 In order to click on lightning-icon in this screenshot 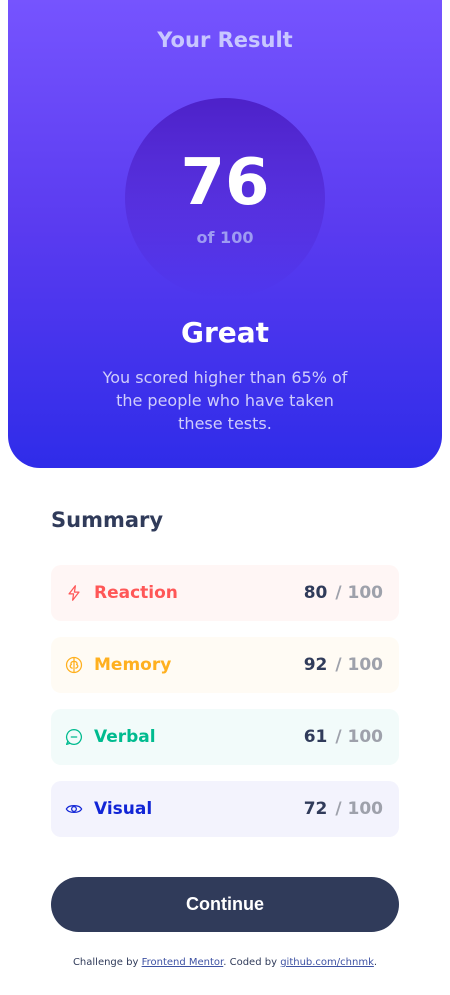, I will do `click(74, 593)`.